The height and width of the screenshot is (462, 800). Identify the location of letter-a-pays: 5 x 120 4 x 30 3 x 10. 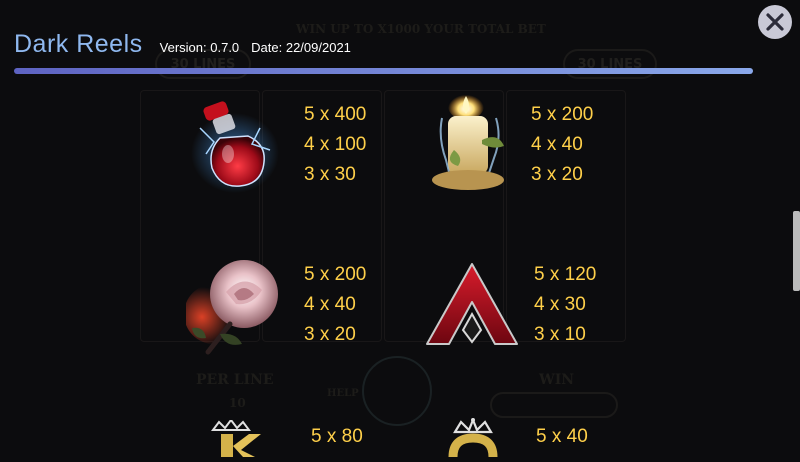
(565, 305).